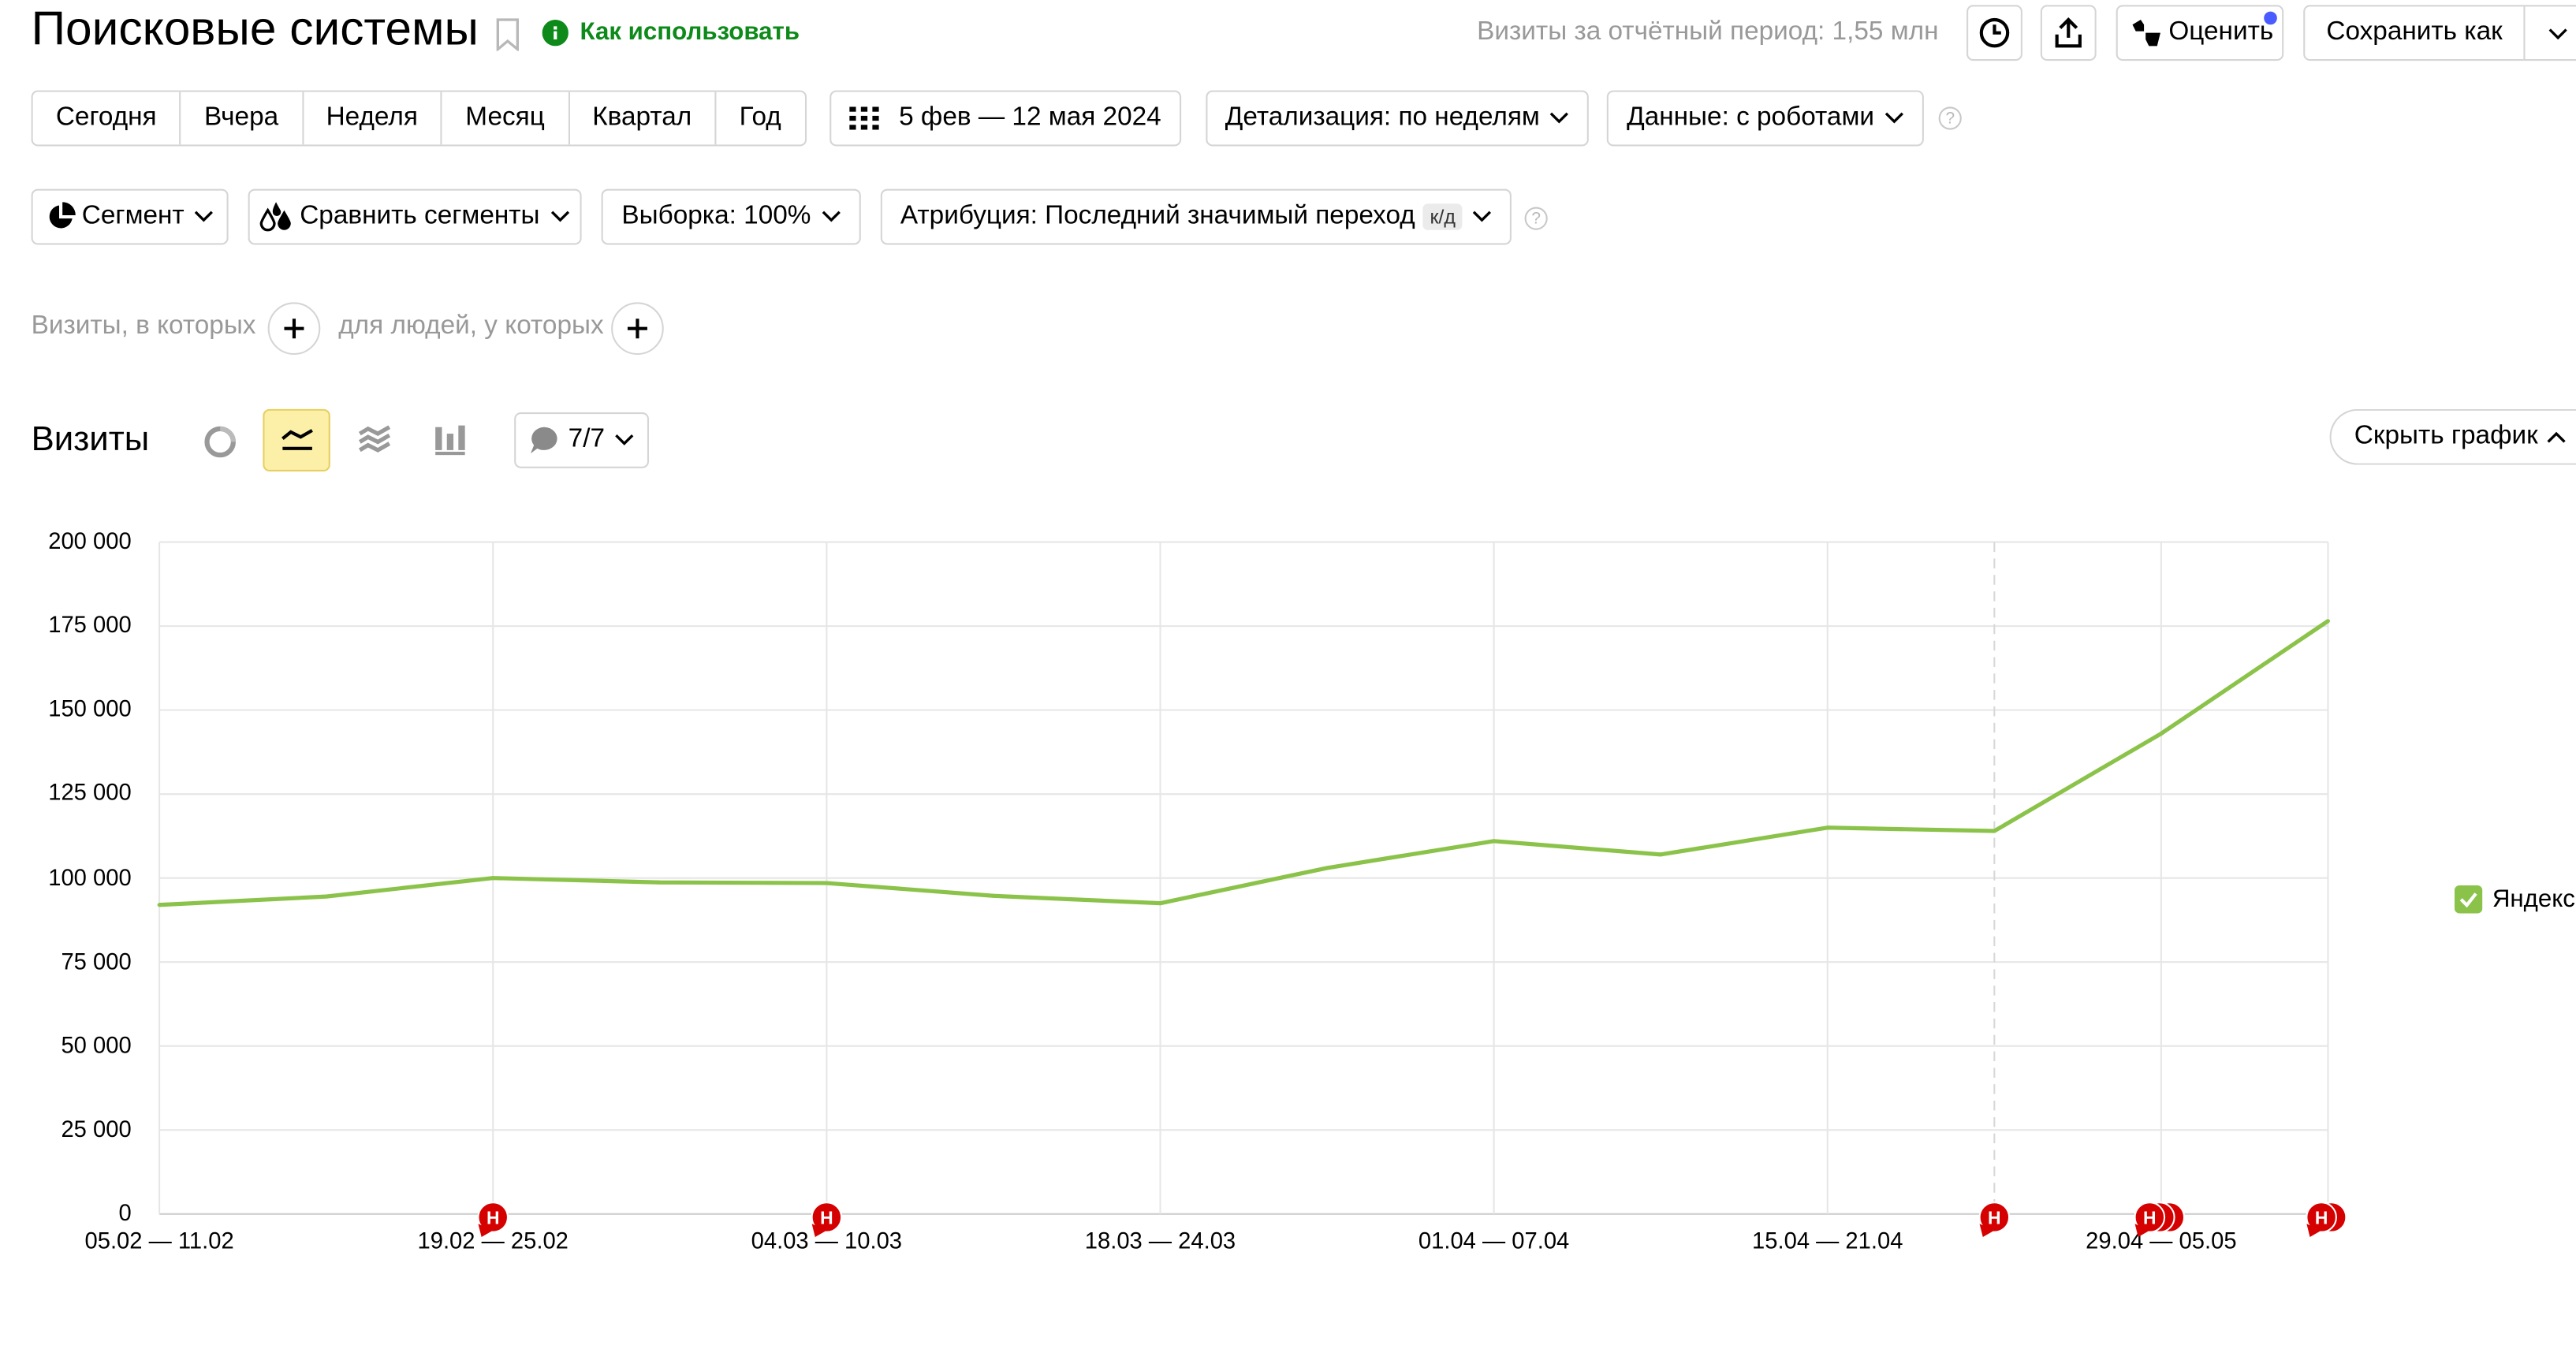  I want to click on data-select: Данные: с роботами, so click(1765, 118).